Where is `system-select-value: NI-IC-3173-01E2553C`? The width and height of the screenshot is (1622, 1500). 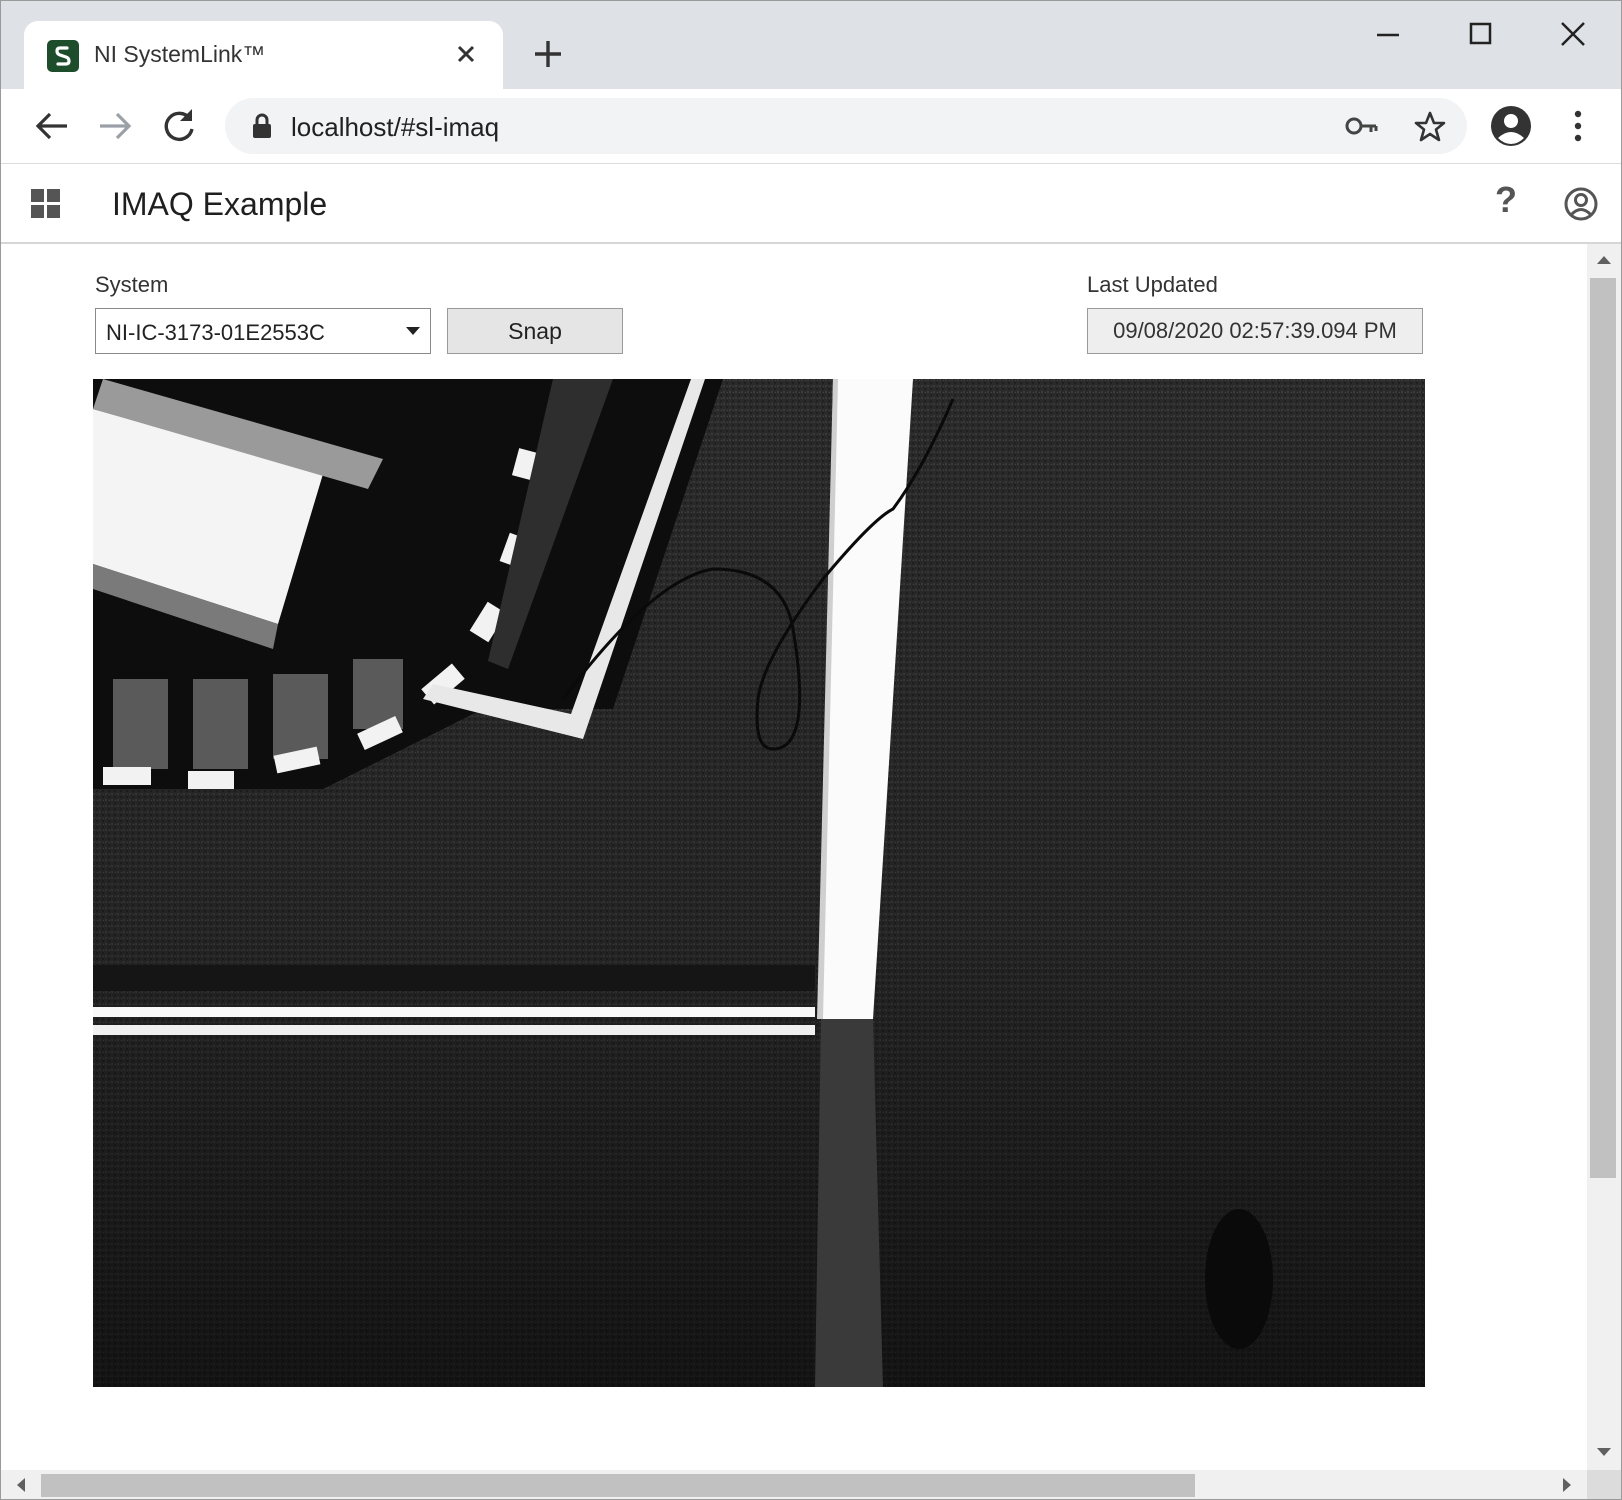 system-select-value: NI-IC-3173-01E2553C is located at coordinates (215, 332).